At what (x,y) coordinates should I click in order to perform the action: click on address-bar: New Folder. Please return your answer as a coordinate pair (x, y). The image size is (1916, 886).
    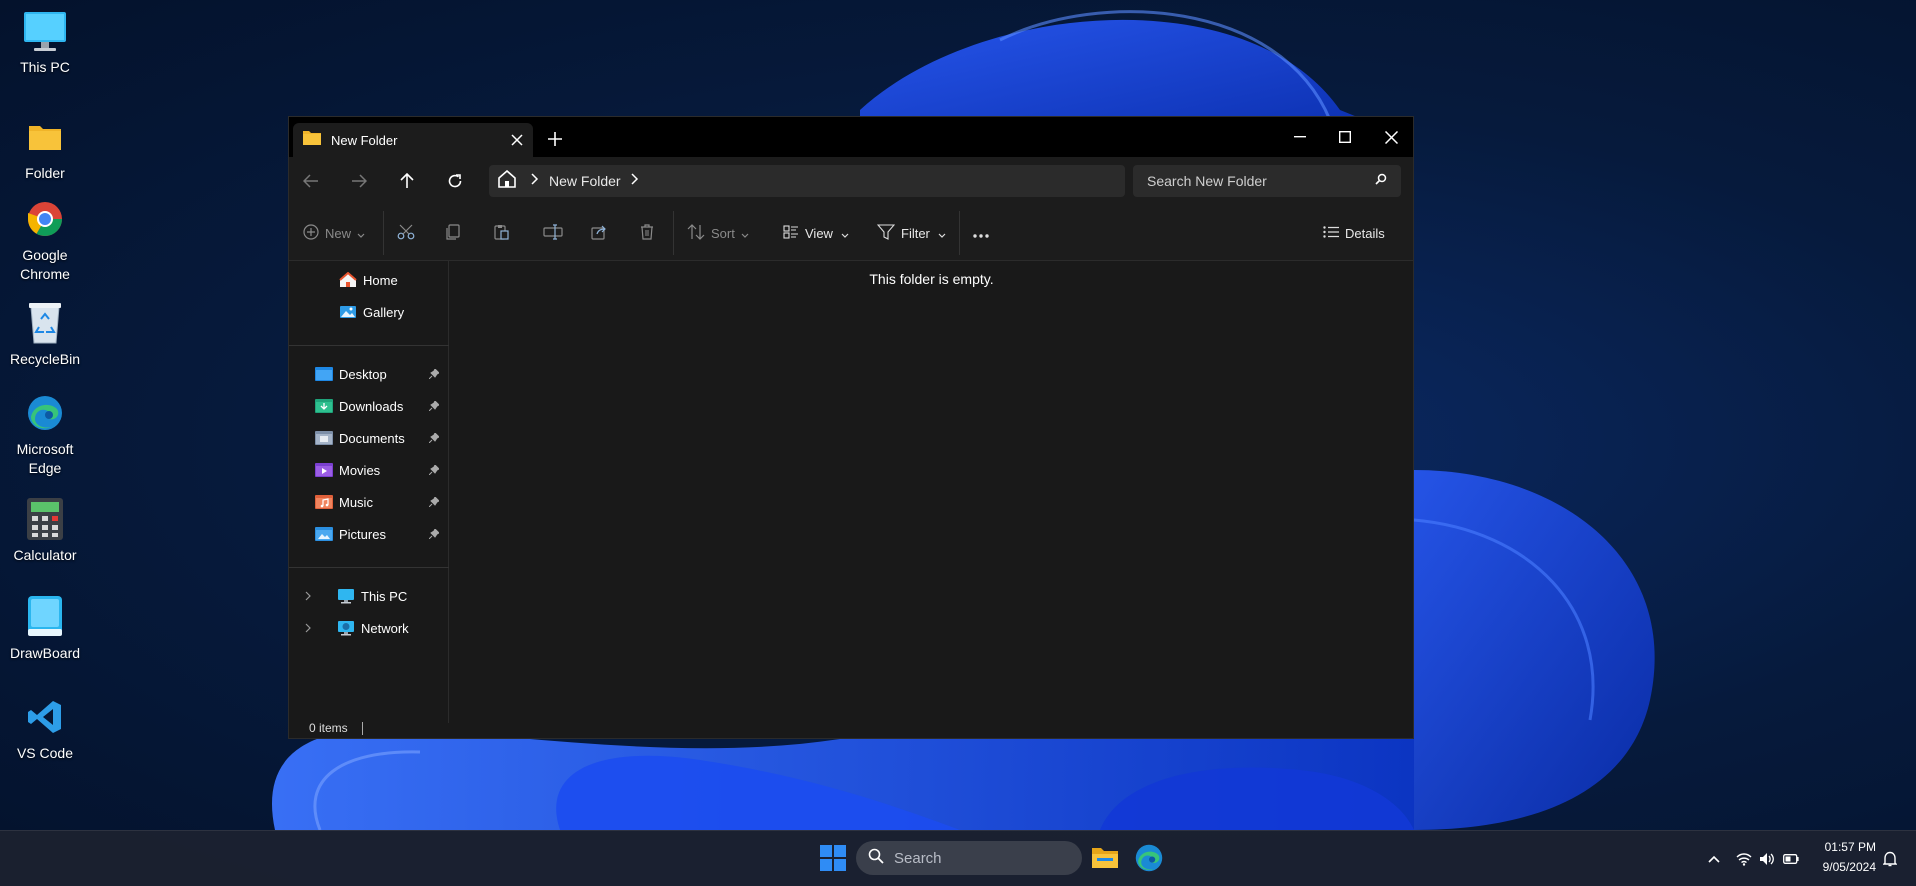
    Looking at the image, I should click on (807, 181).